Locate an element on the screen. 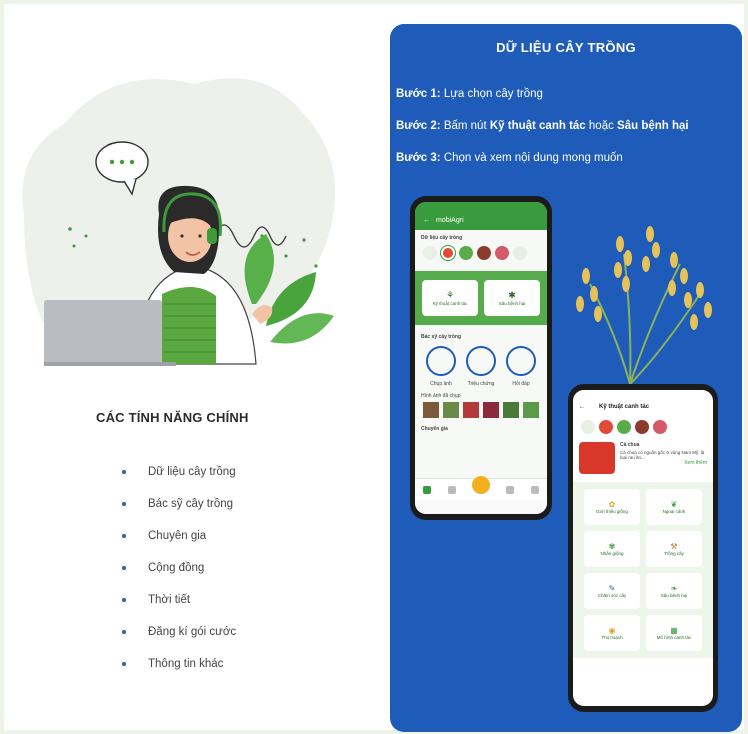 Image resolution: width=748 pixels, height=734 pixels. app-header: ← mobiAgri is located at coordinates (481, 220).